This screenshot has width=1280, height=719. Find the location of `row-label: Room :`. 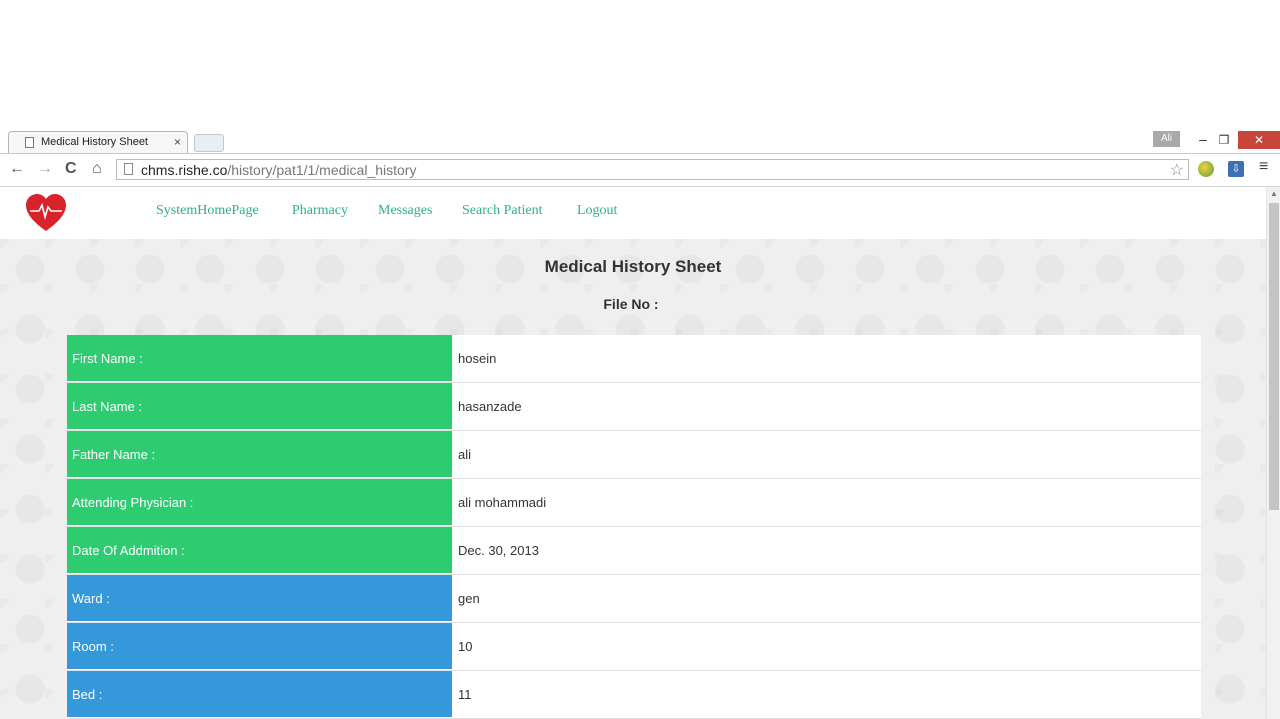

row-label: Room : is located at coordinates (259, 646).